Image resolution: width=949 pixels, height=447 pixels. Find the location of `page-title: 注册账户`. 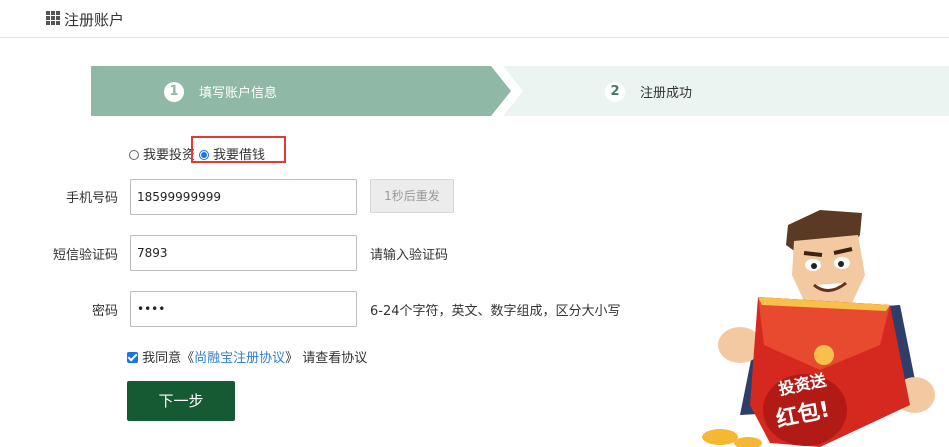

page-title: 注册账户 is located at coordinates (94, 20).